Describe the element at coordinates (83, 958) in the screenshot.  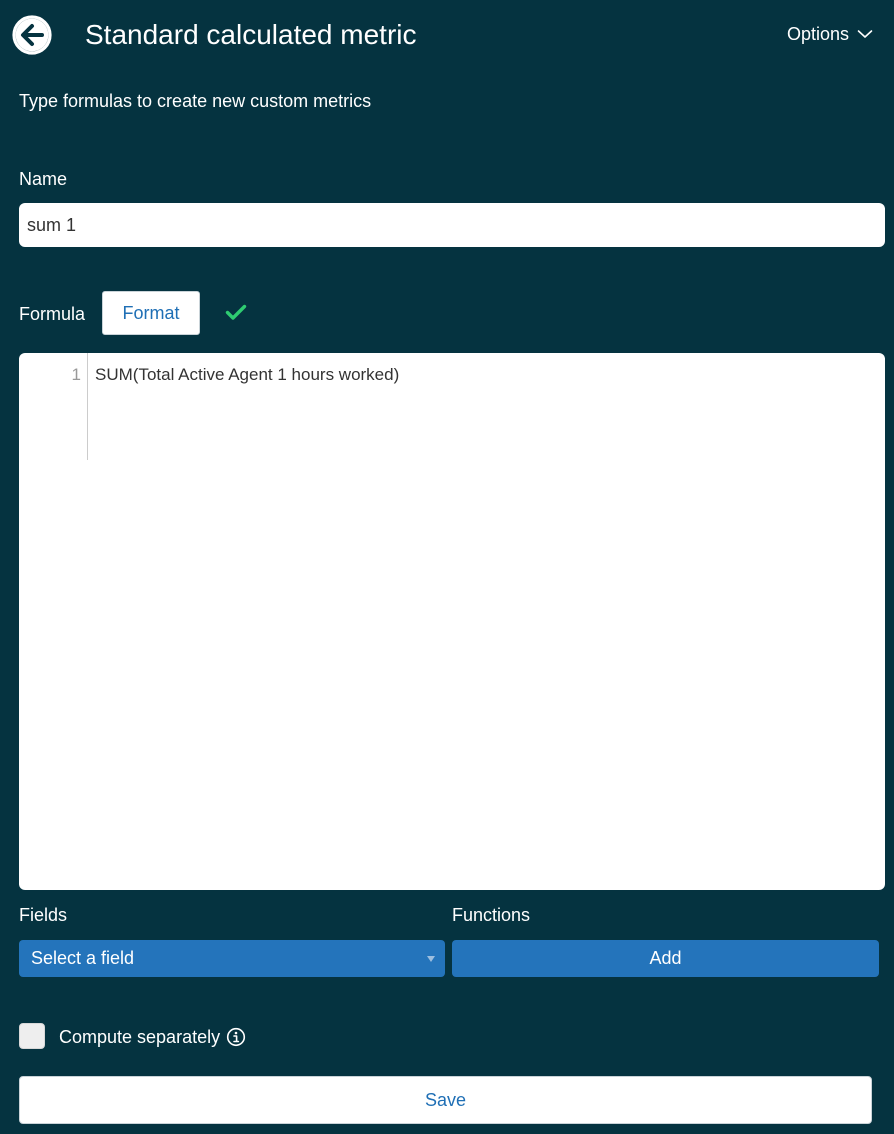
I see `field-select-value: Select a field` at that location.